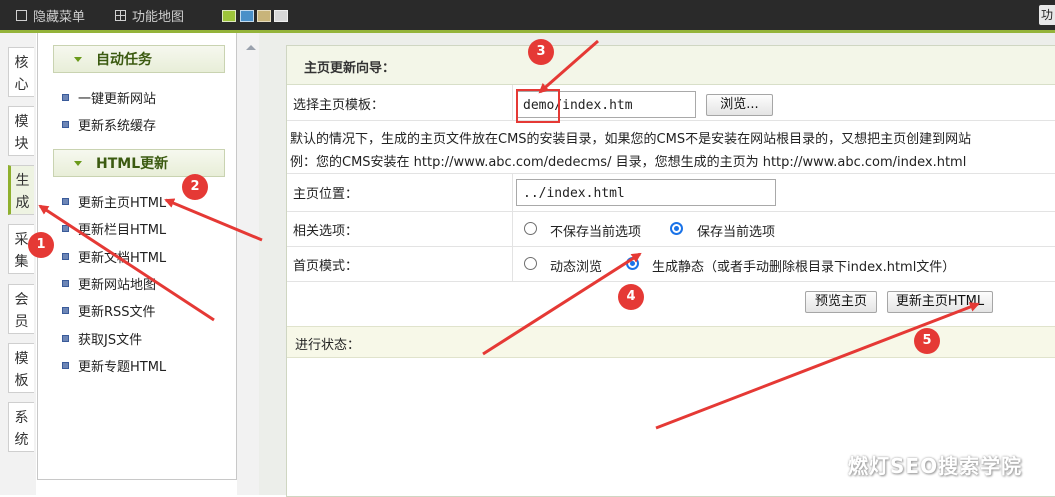 The image size is (1055, 497). What do you see at coordinates (935, 466) in the screenshot?
I see `watermark-text: 燃灯SEO搜索学院` at bounding box center [935, 466].